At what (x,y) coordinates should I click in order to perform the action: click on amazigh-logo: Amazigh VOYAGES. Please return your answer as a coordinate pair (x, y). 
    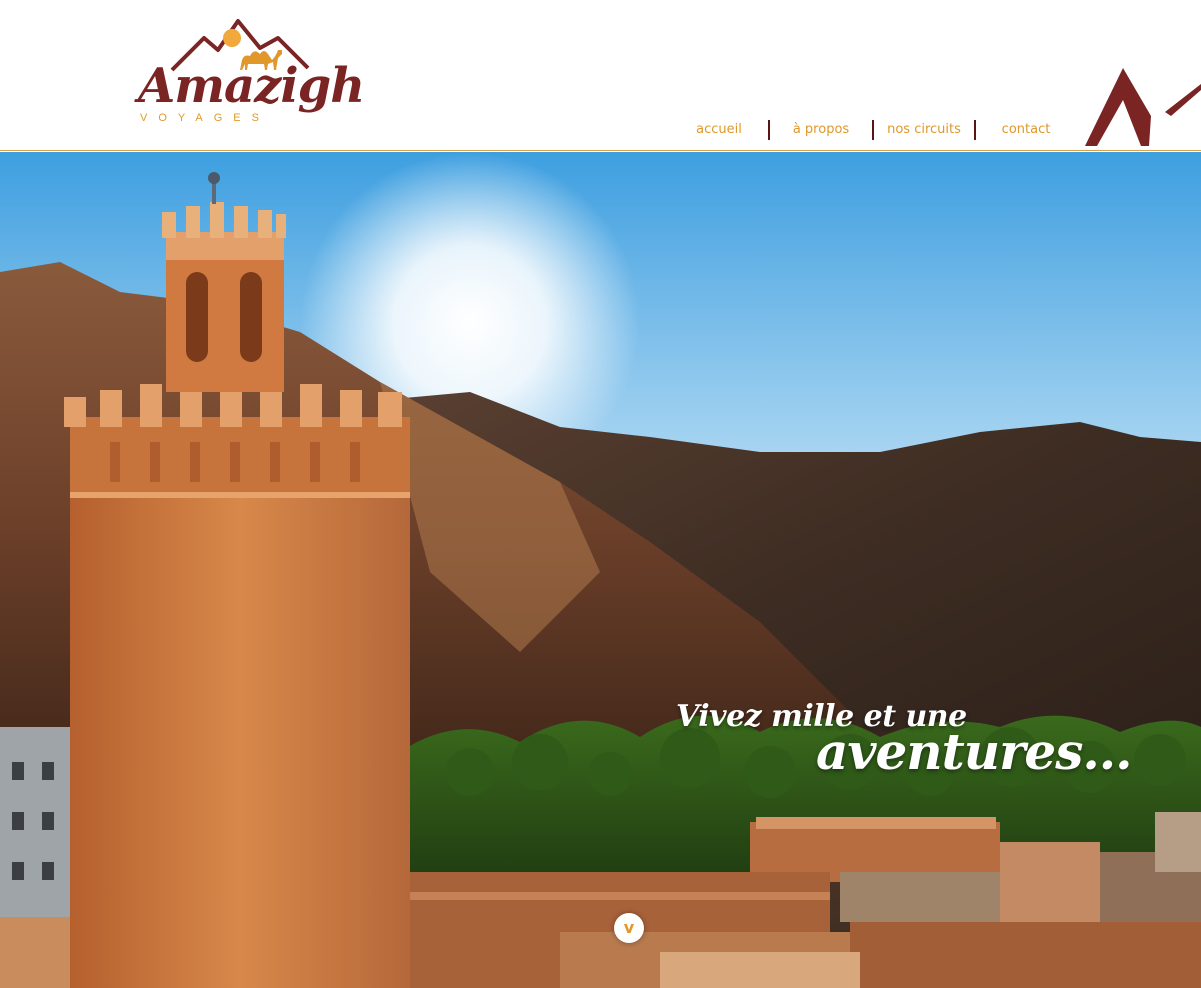
    Looking at the image, I should click on (250, 74).